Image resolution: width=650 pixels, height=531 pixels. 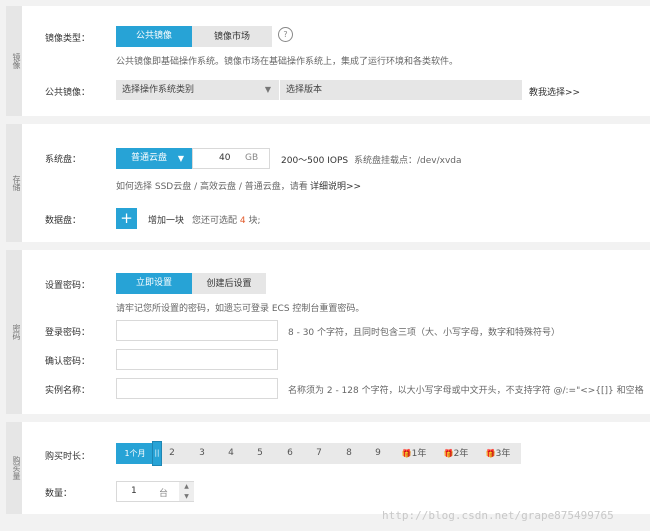 I want to click on duration-option-8: 8, so click(x=349, y=453).